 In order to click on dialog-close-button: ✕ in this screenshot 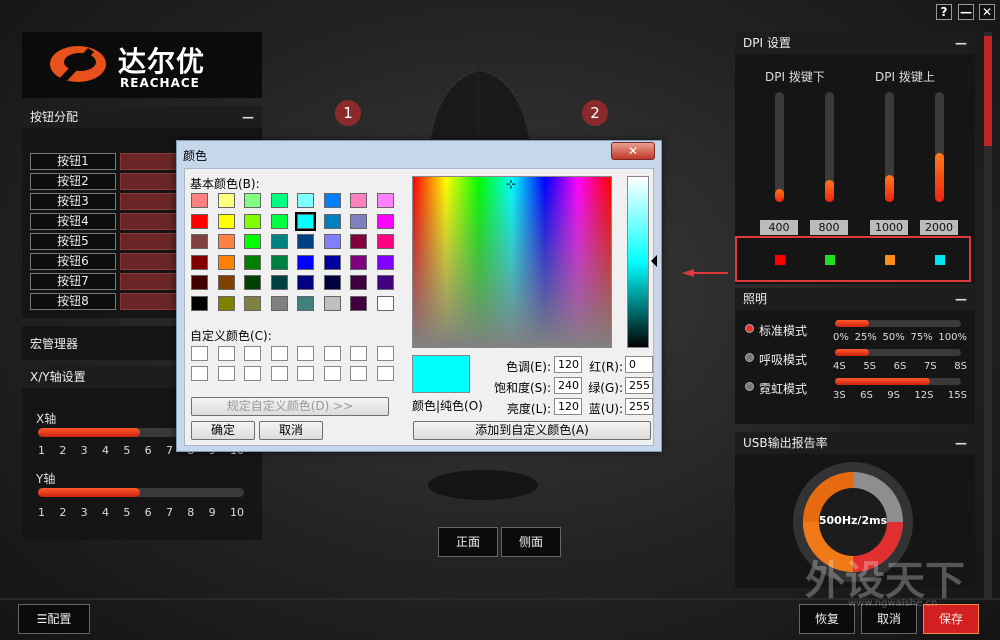, I will do `click(633, 151)`.